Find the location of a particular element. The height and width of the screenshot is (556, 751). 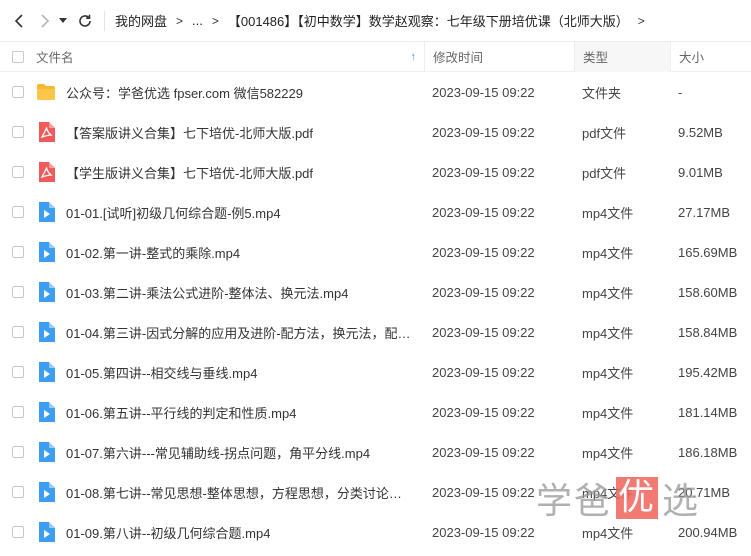

file-list-header: 文件名 ↑ 修改时间 类型 大小 is located at coordinates (375, 56).